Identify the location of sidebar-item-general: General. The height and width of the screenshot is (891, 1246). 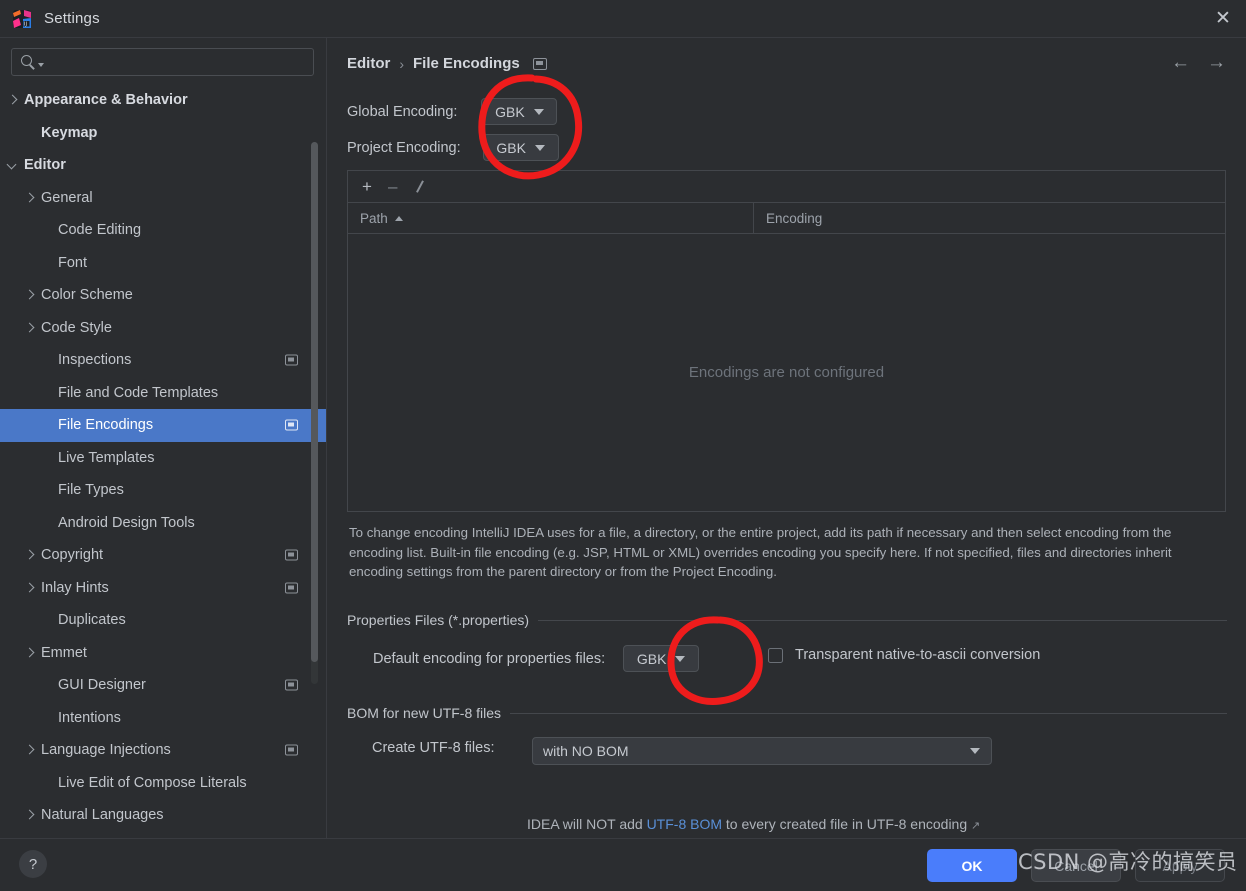
(163, 198).